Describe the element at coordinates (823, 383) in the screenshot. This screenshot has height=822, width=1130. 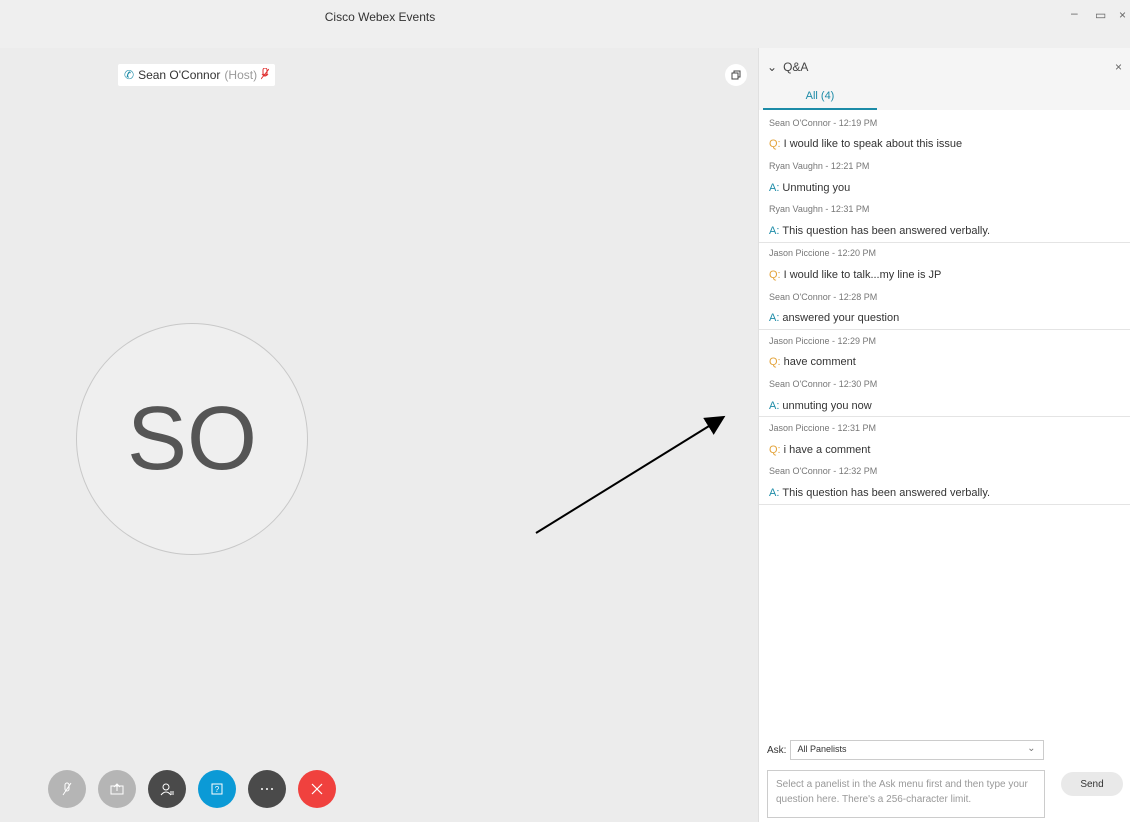
I see `qa-meta-text: Sean O'Connor - 12:30 PM` at that location.